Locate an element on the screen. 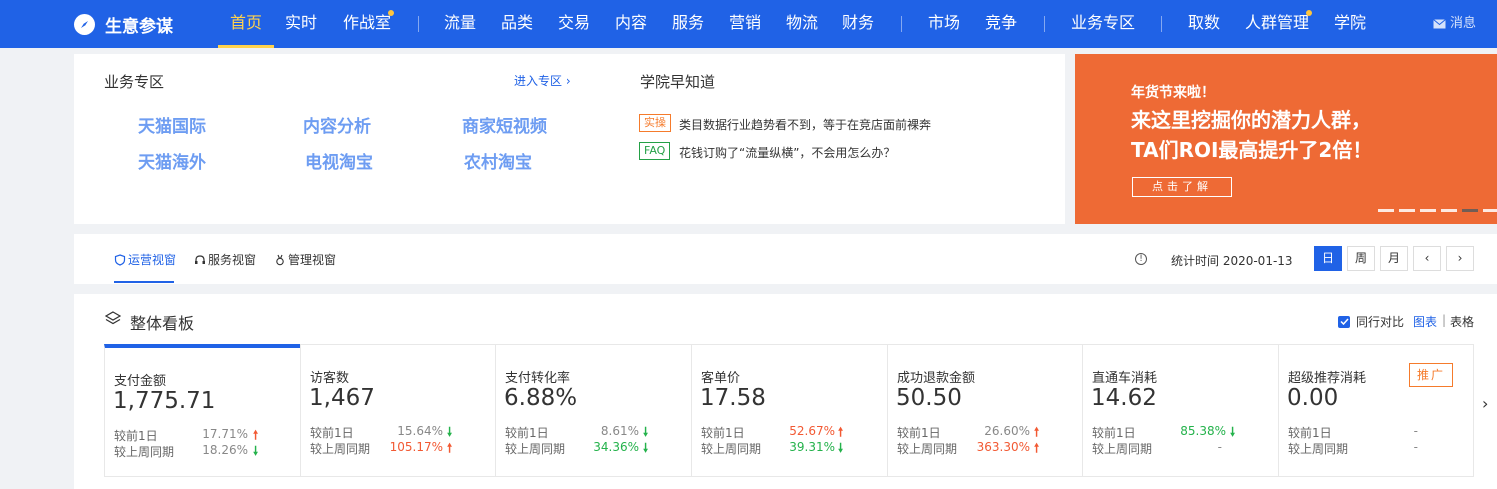 The width and height of the screenshot is (1497, 489). view-chart-toggle: 图表 is located at coordinates (1425, 321).